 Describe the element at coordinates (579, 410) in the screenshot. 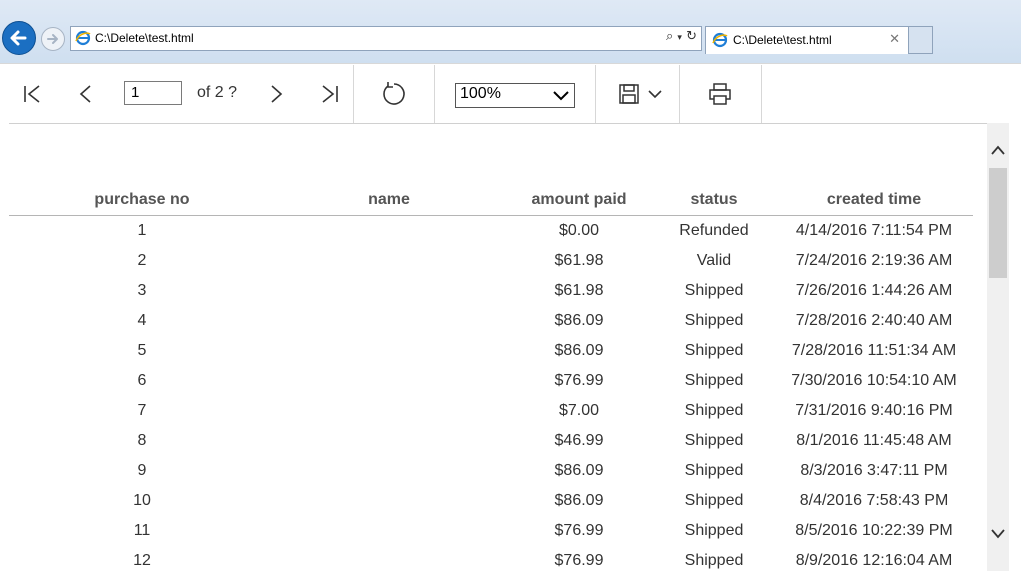

I see `cell-amount-paid: $7.00` at that location.